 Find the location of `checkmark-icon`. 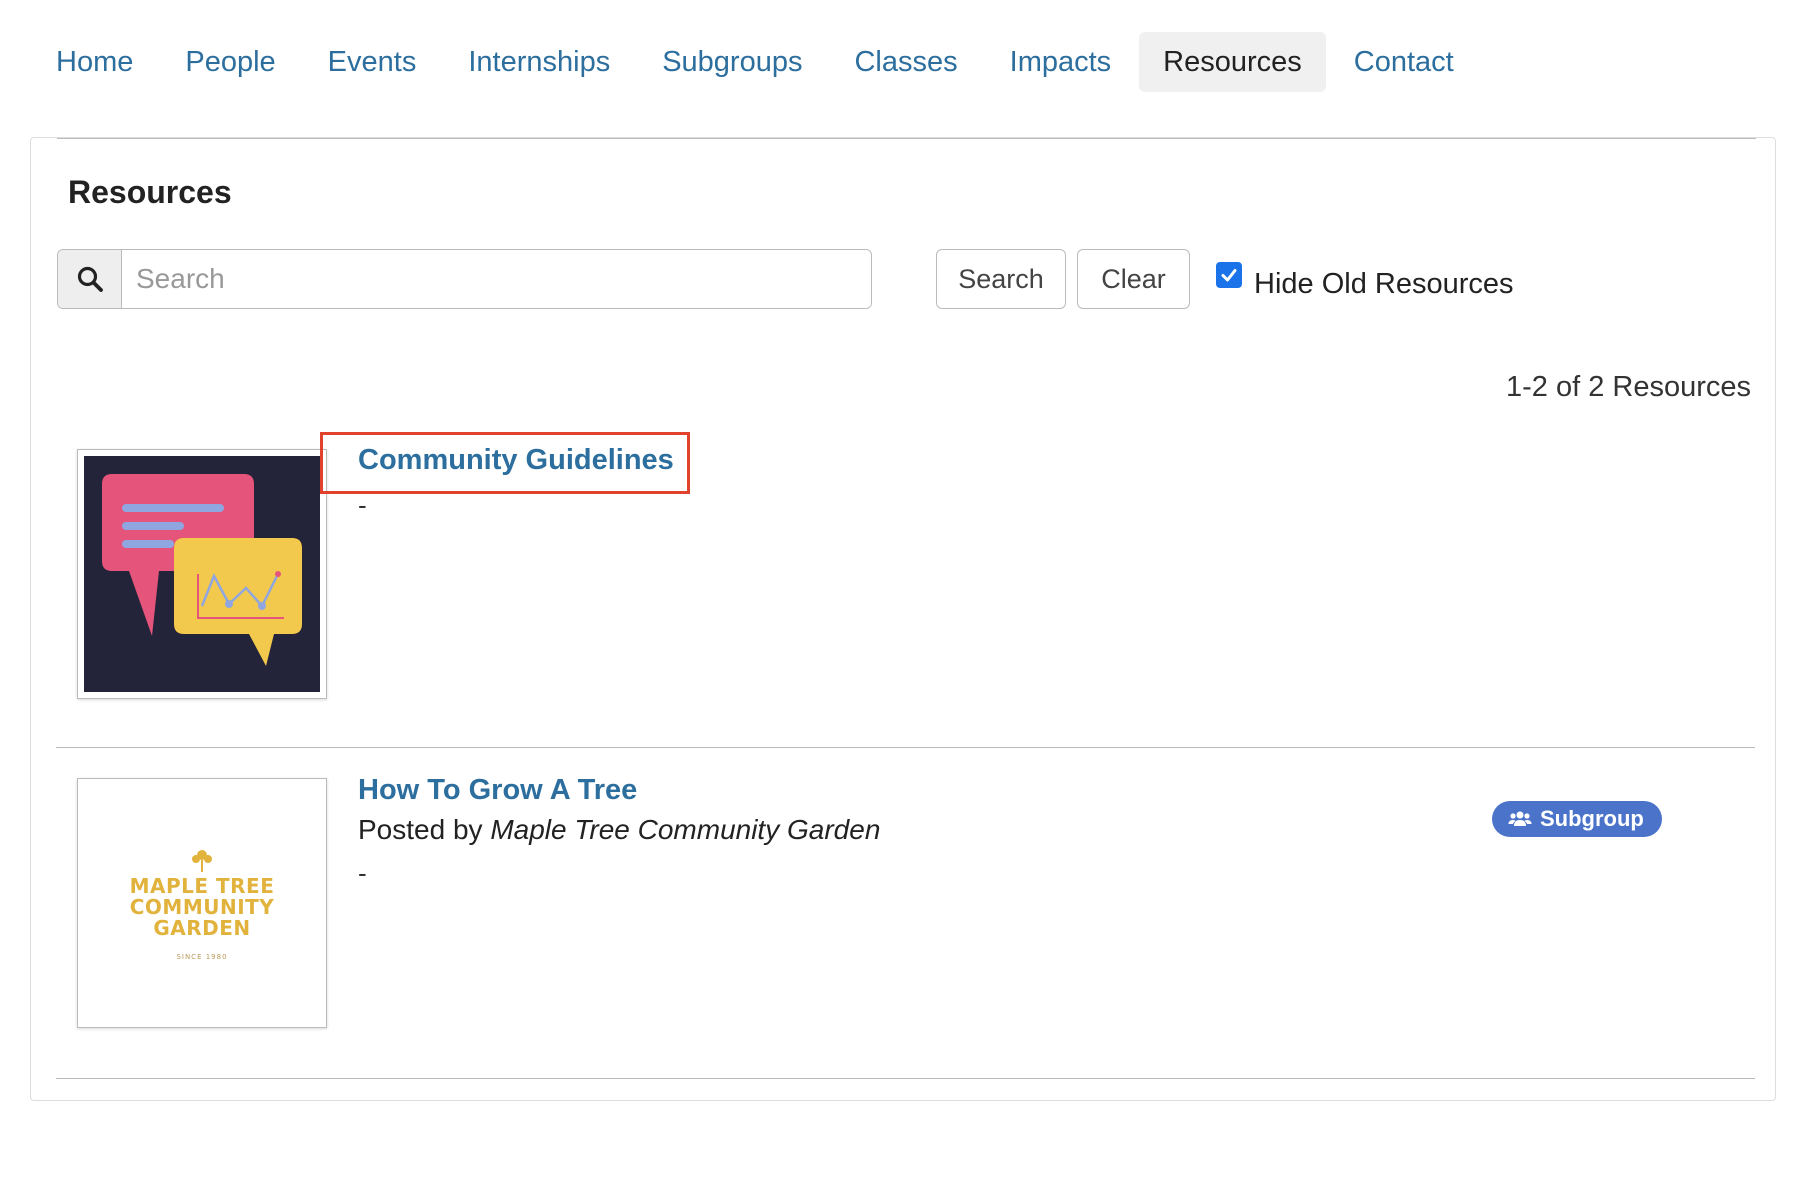

checkmark-icon is located at coordinates (1229, 274).